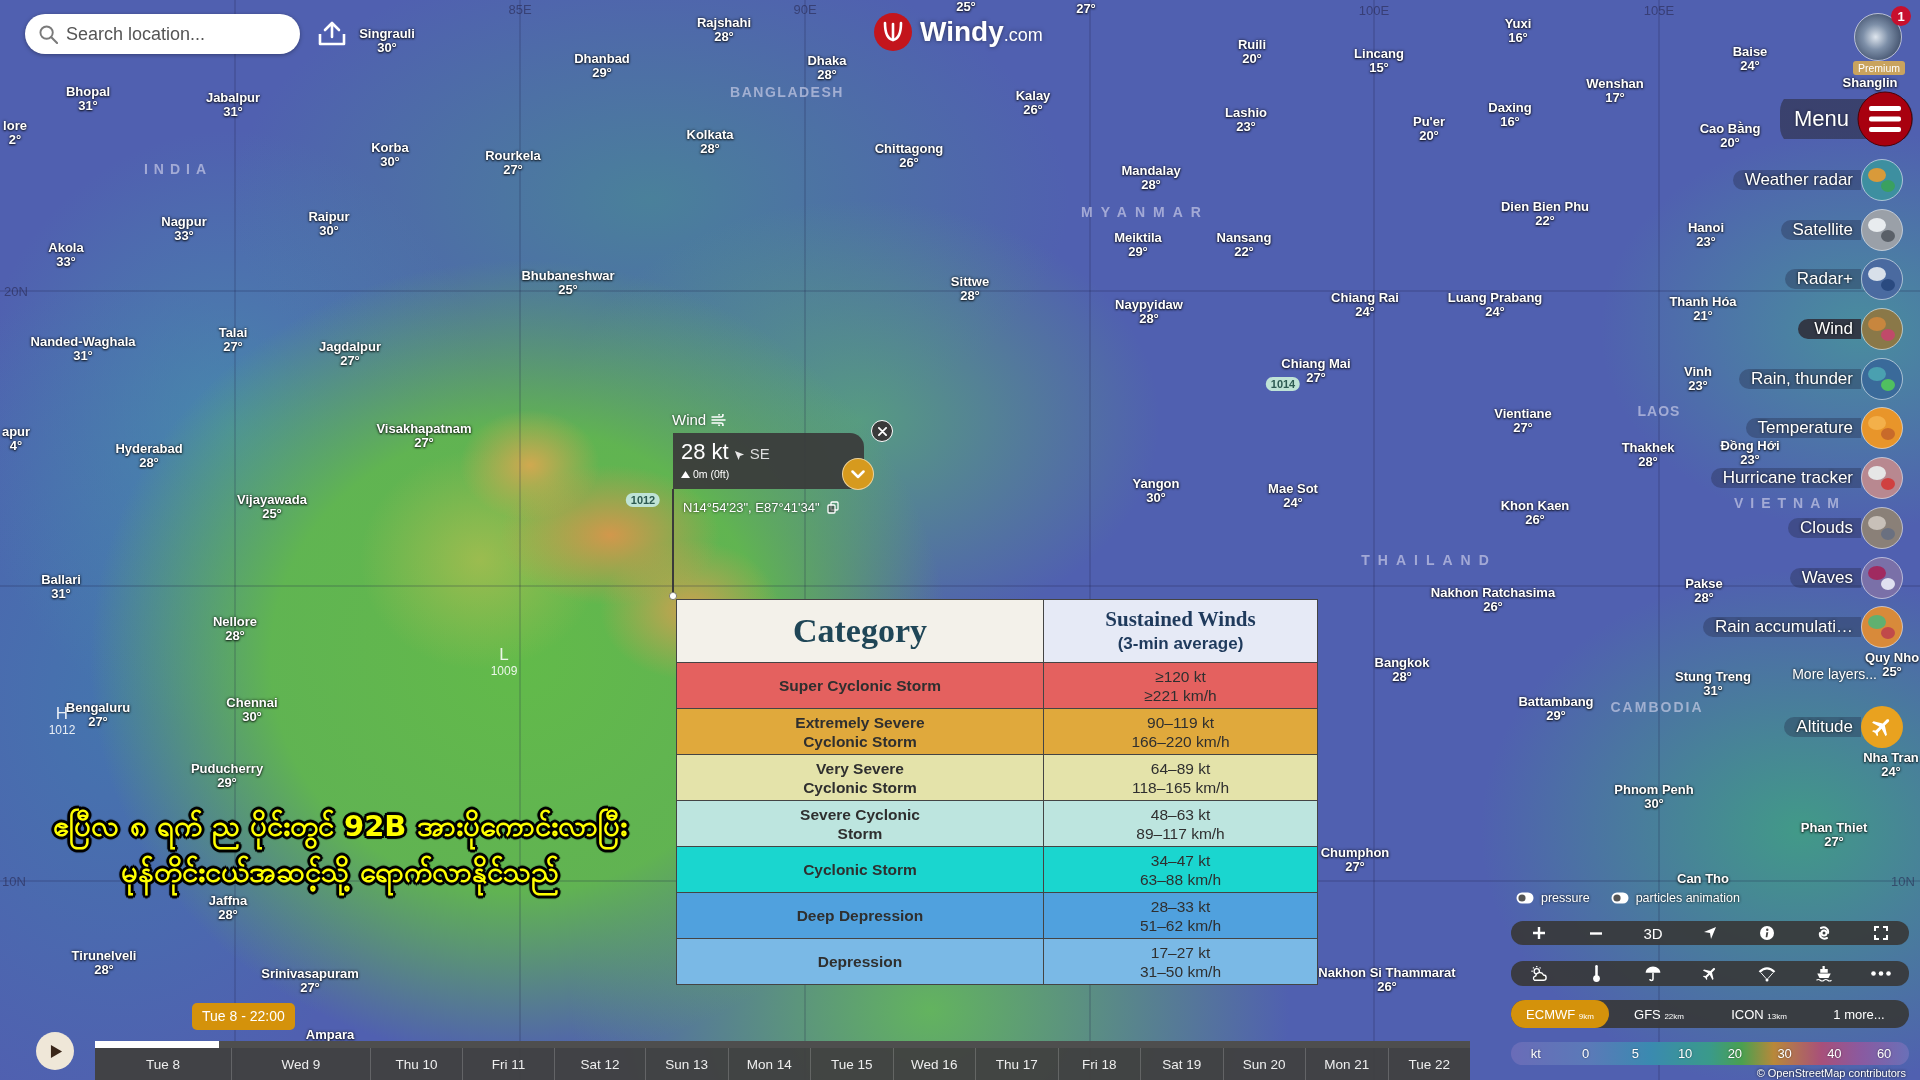 Image resolution: width=1920 pixels, height=1080 pixels. Describe the element at coordinates (1346, 1064) in the screenshot. I see `day-button: Mon 21` at that location.